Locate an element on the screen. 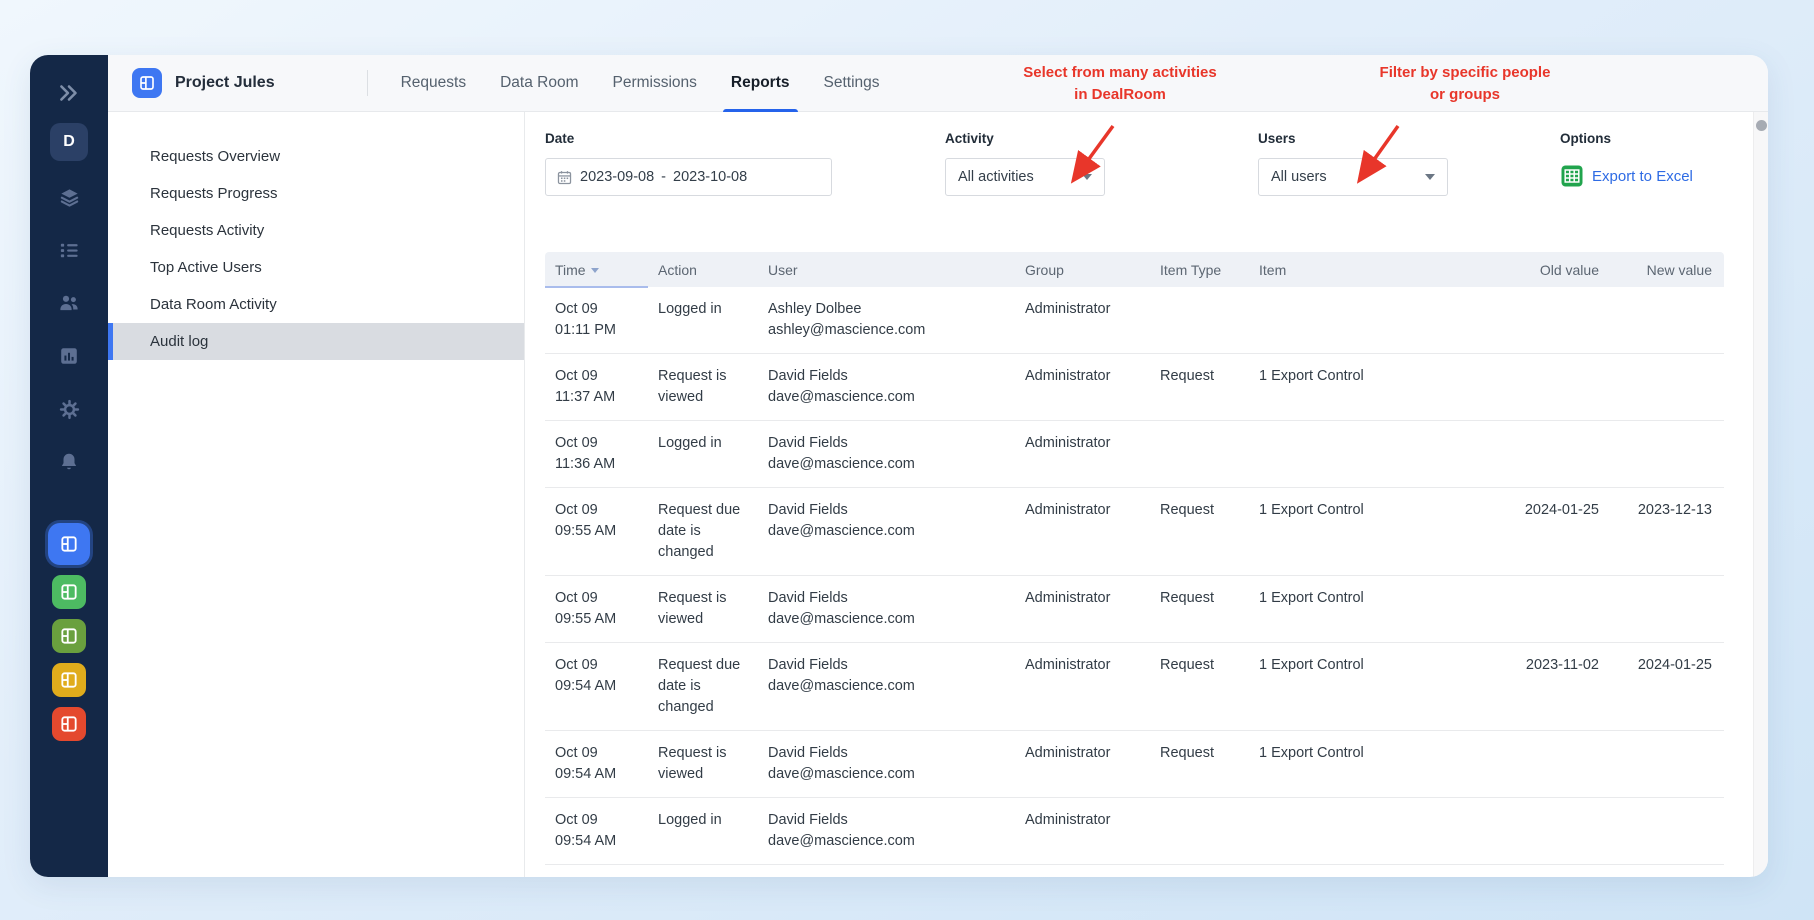  project-logo: Project Jules is located at coordinates (203, 83).